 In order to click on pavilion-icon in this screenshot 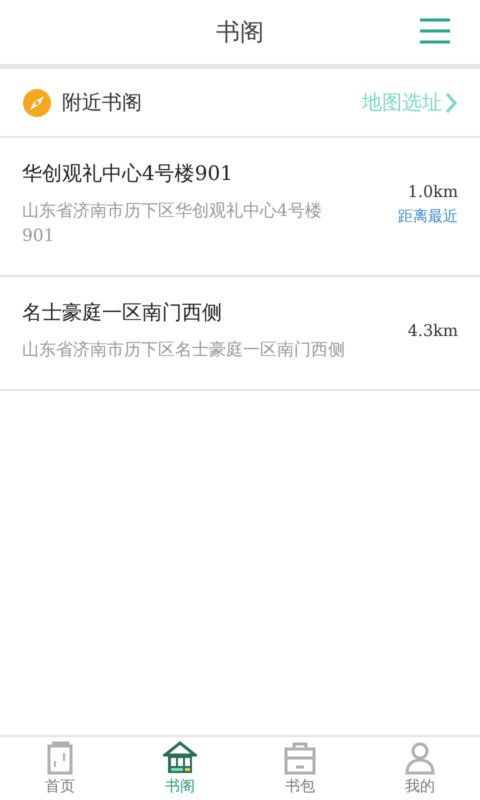, I will do `click(180, 758)`.